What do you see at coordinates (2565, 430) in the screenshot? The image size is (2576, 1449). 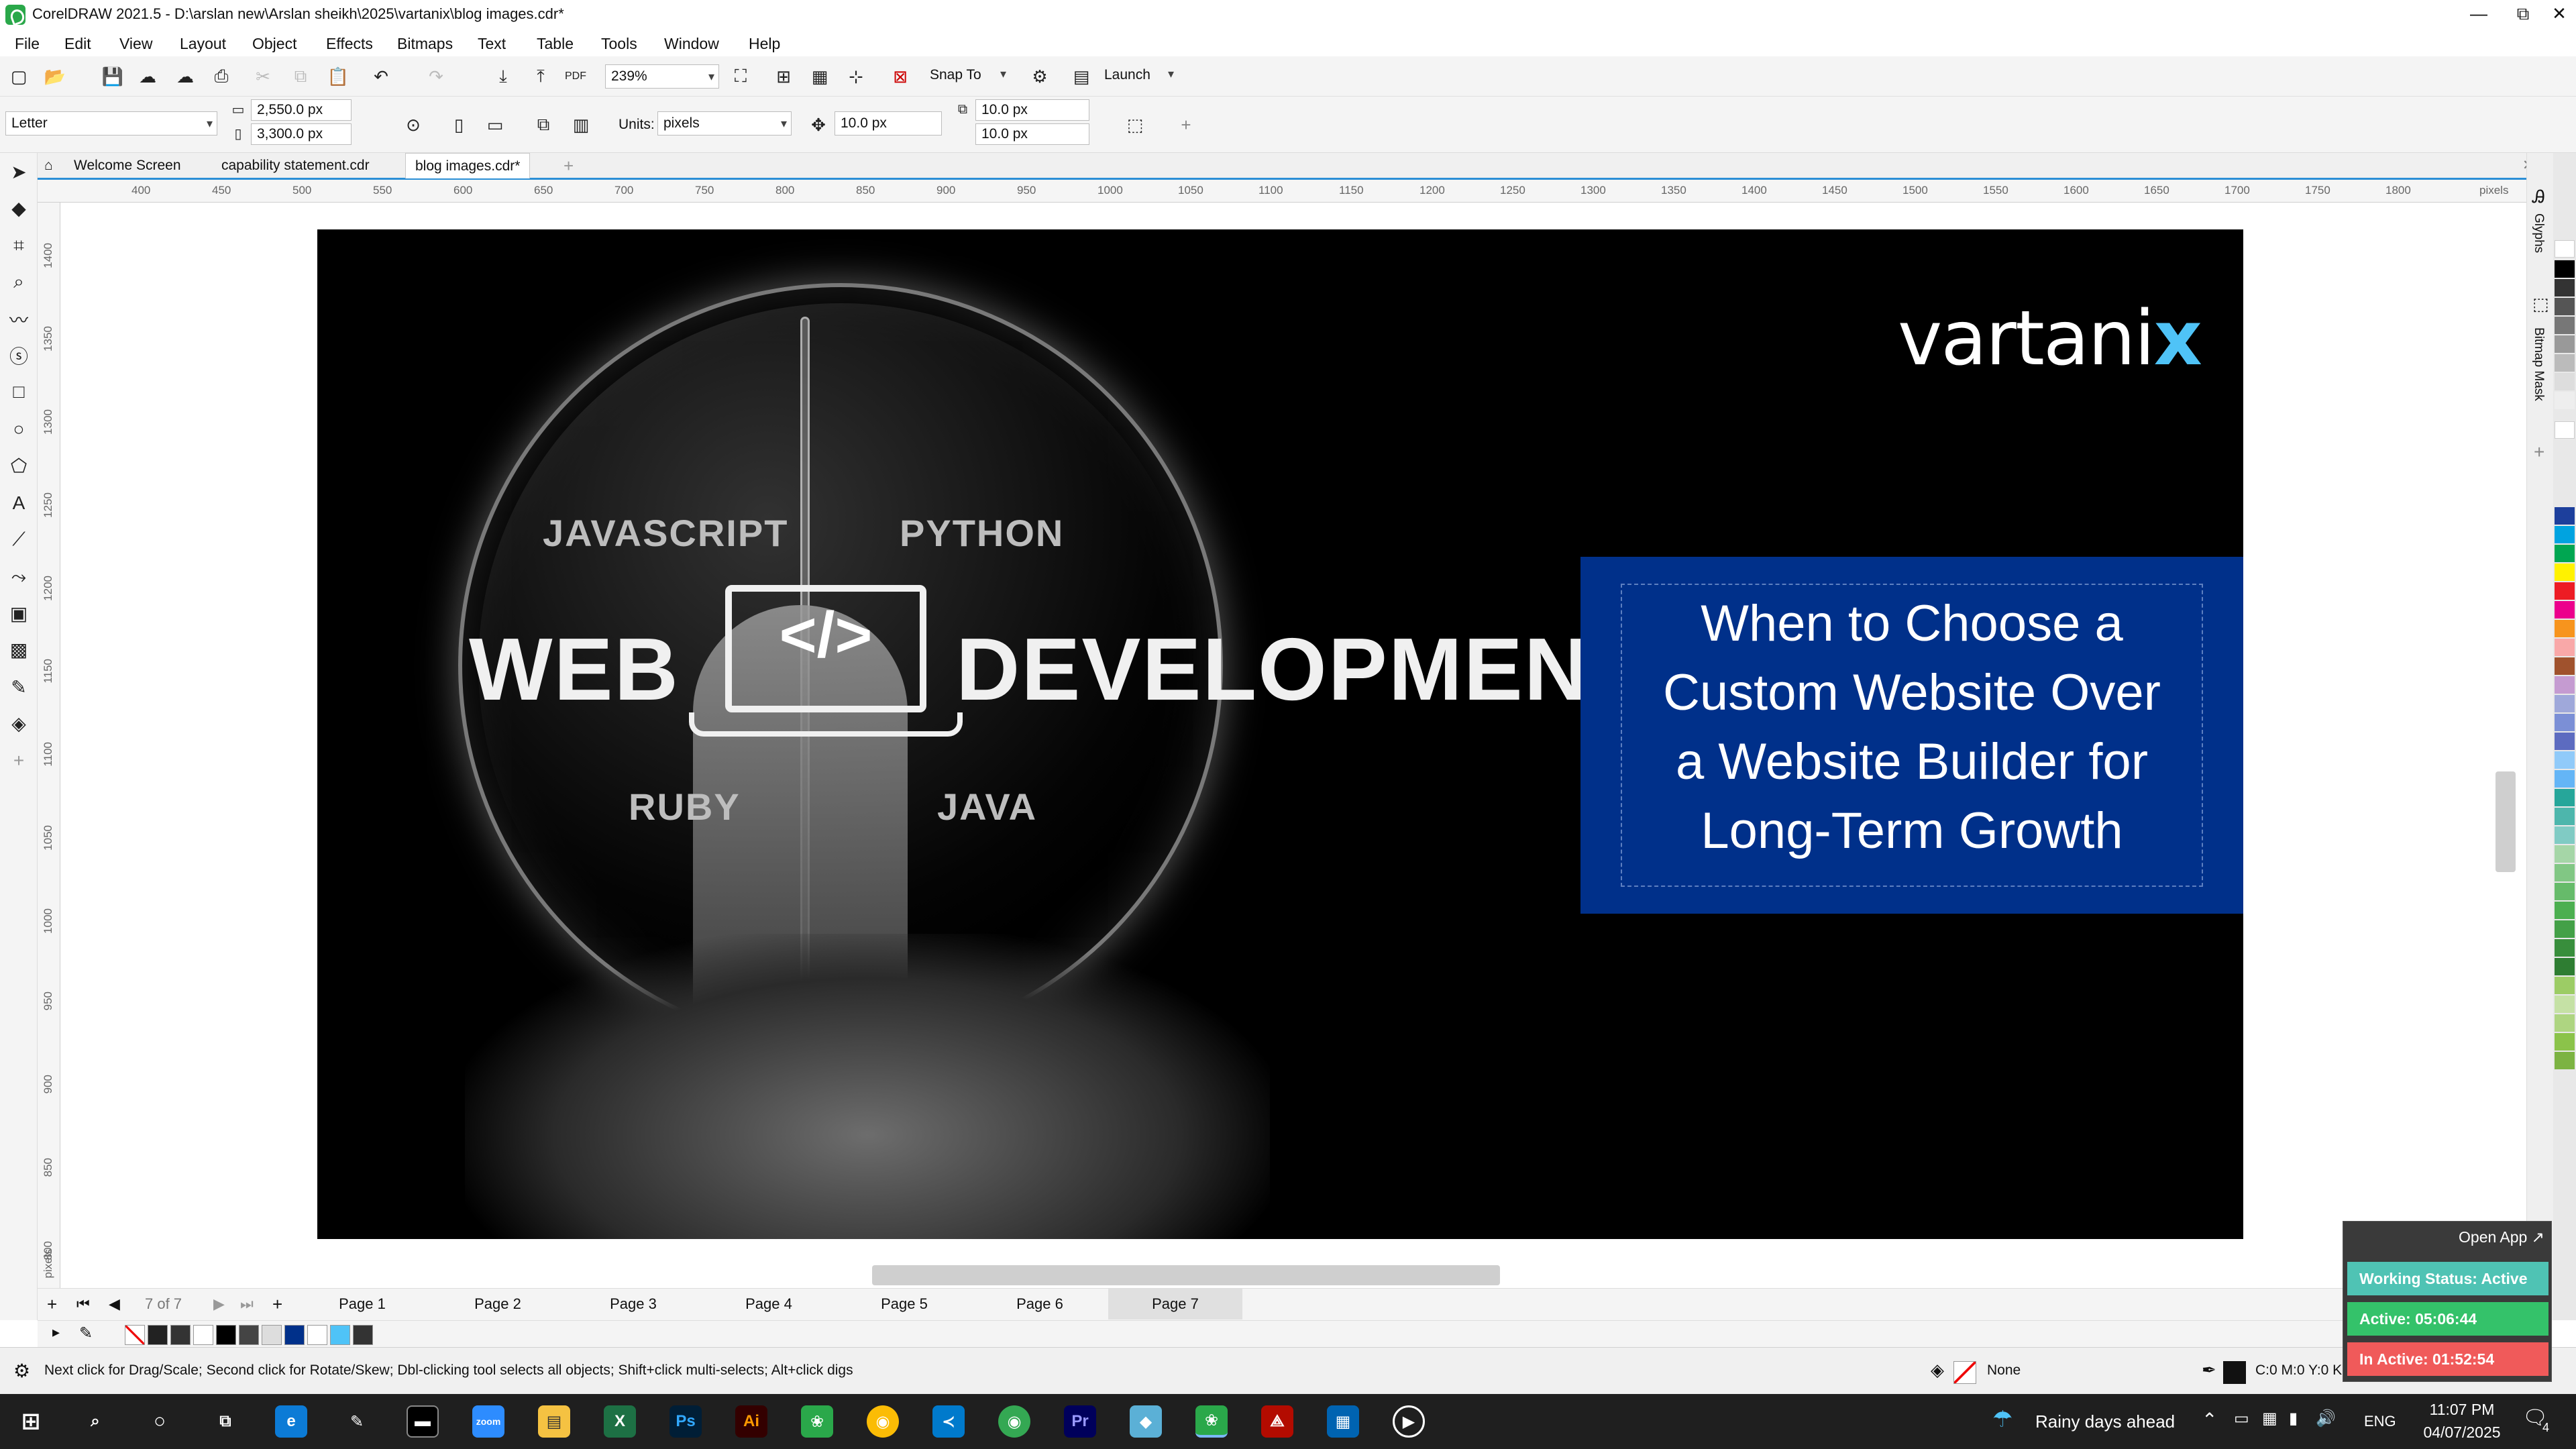 I see `swatch-white` at bounding box center [2565, 430].